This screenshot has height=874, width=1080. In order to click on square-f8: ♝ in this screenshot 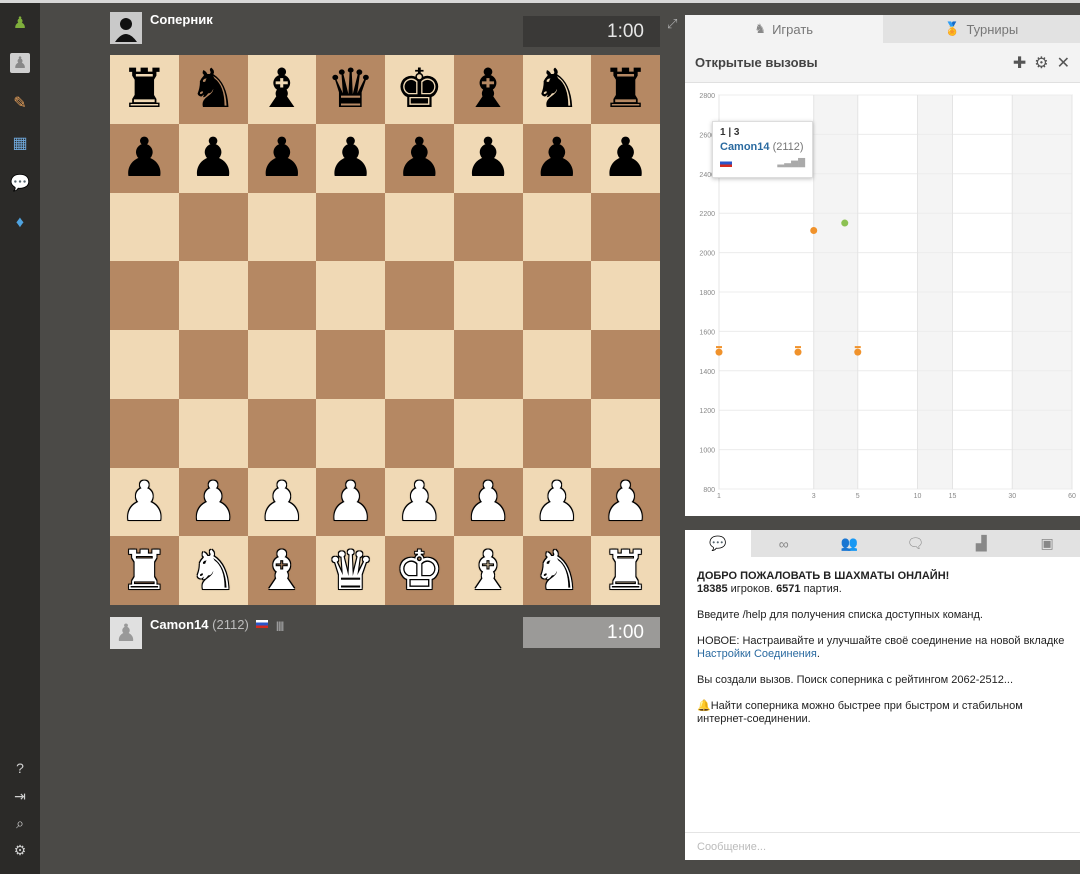, I will do `click(488, 89)`.